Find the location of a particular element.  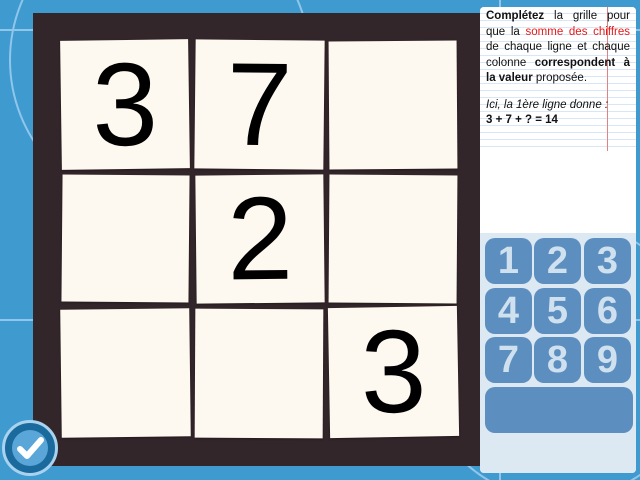

grid-cell-r2c1 is located at coordinates (259, 373).